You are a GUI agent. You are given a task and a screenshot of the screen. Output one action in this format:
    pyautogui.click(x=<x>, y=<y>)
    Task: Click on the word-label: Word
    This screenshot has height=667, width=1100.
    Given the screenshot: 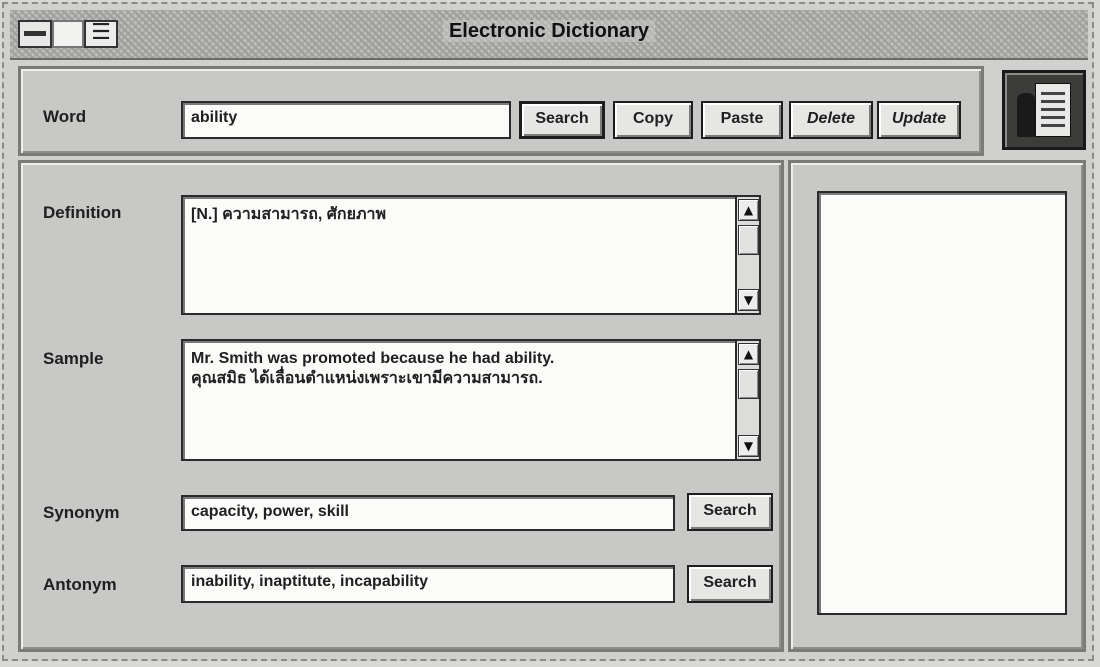 What is the action you would take?
    pyautogui.click(x=65, y=116)
    